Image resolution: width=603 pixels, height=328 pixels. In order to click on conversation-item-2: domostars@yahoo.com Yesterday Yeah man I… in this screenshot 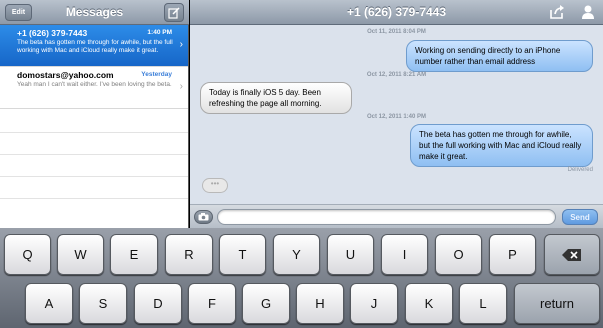, I will do `click(94, 88)`.